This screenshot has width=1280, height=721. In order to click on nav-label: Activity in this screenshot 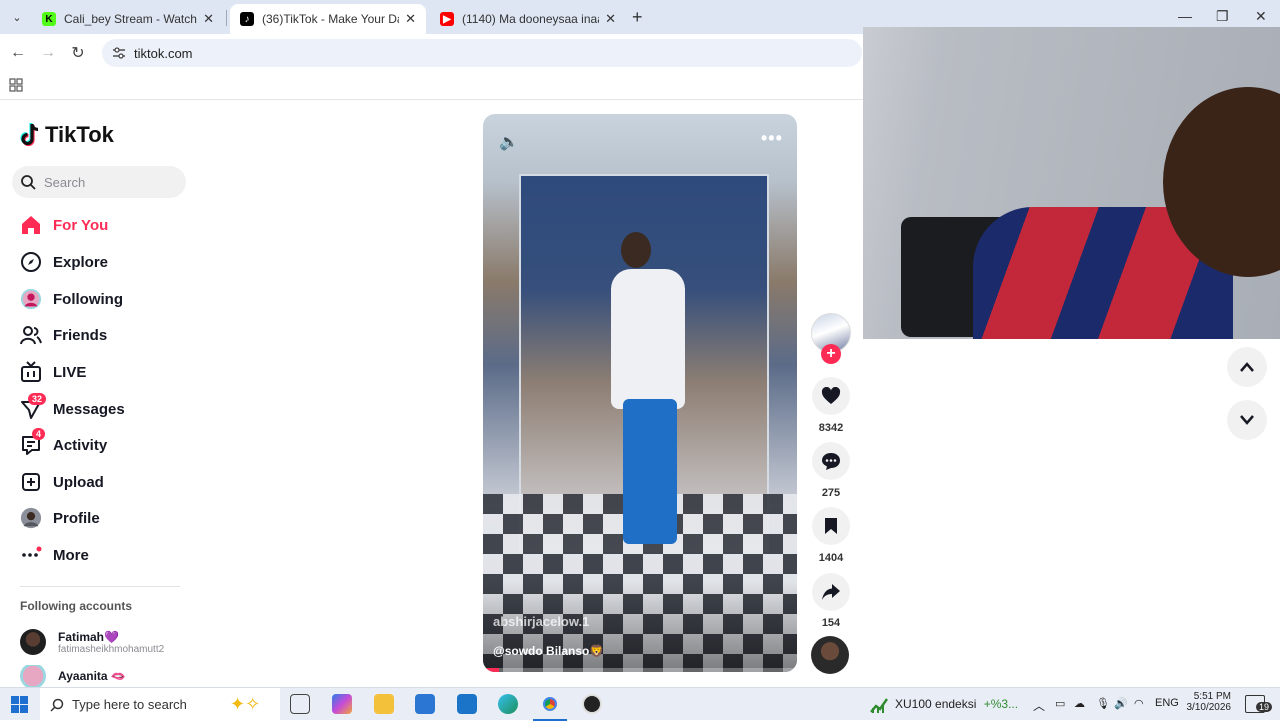, I will do `click(80, 445)`.